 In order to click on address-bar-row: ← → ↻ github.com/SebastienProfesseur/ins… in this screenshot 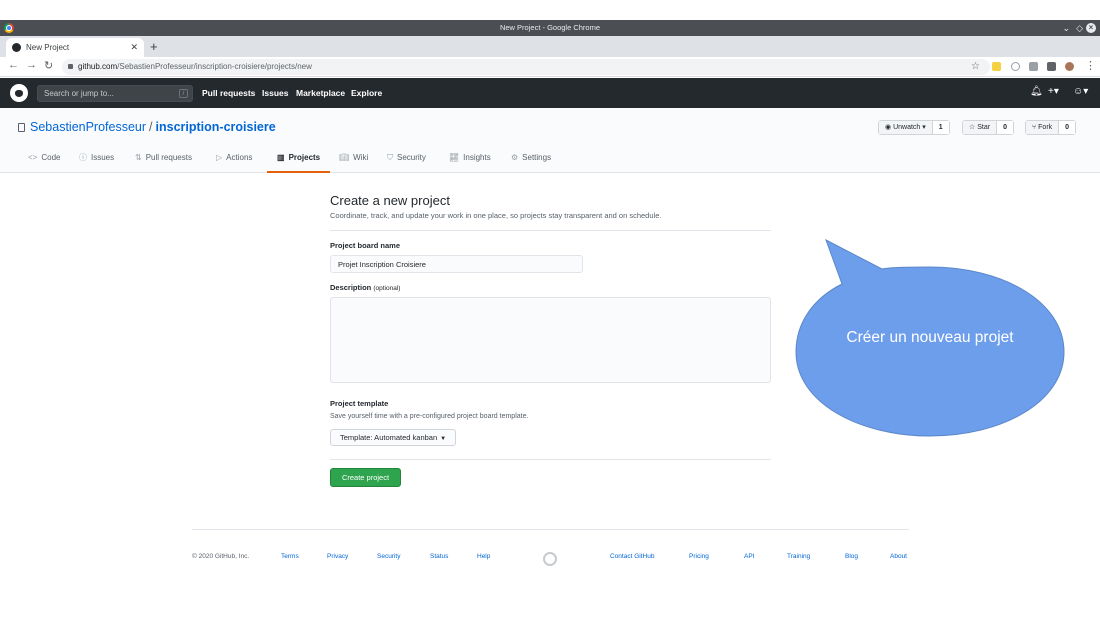, I will do `click(550, 67)`.